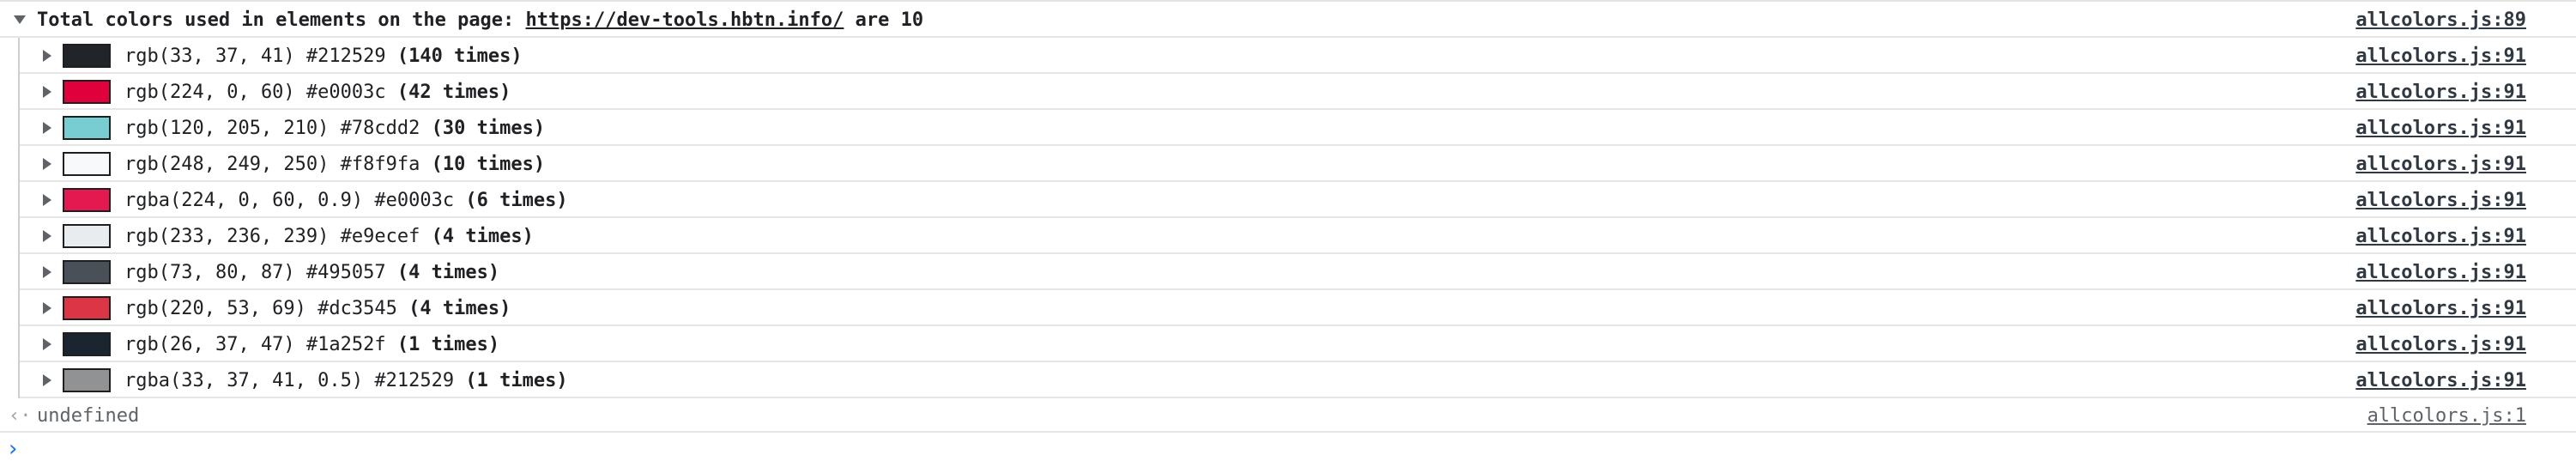  I want to click on color-count: (10 times), so click(488, 164).